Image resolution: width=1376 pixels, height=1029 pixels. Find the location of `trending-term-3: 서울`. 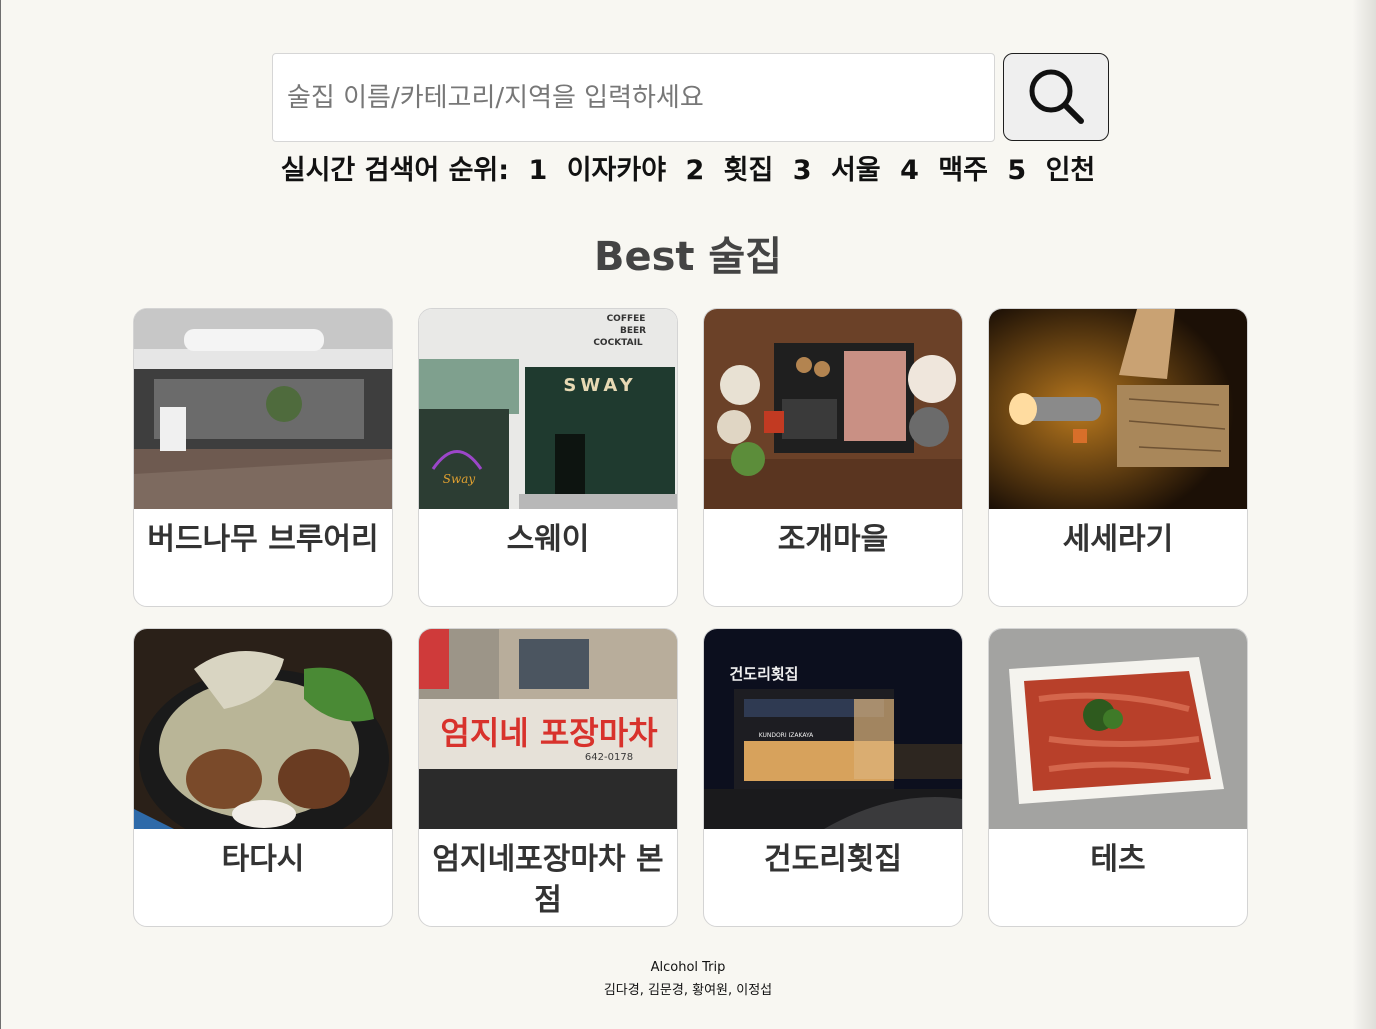

trending-term-3: 서울 is located at coordinates (856, 170).